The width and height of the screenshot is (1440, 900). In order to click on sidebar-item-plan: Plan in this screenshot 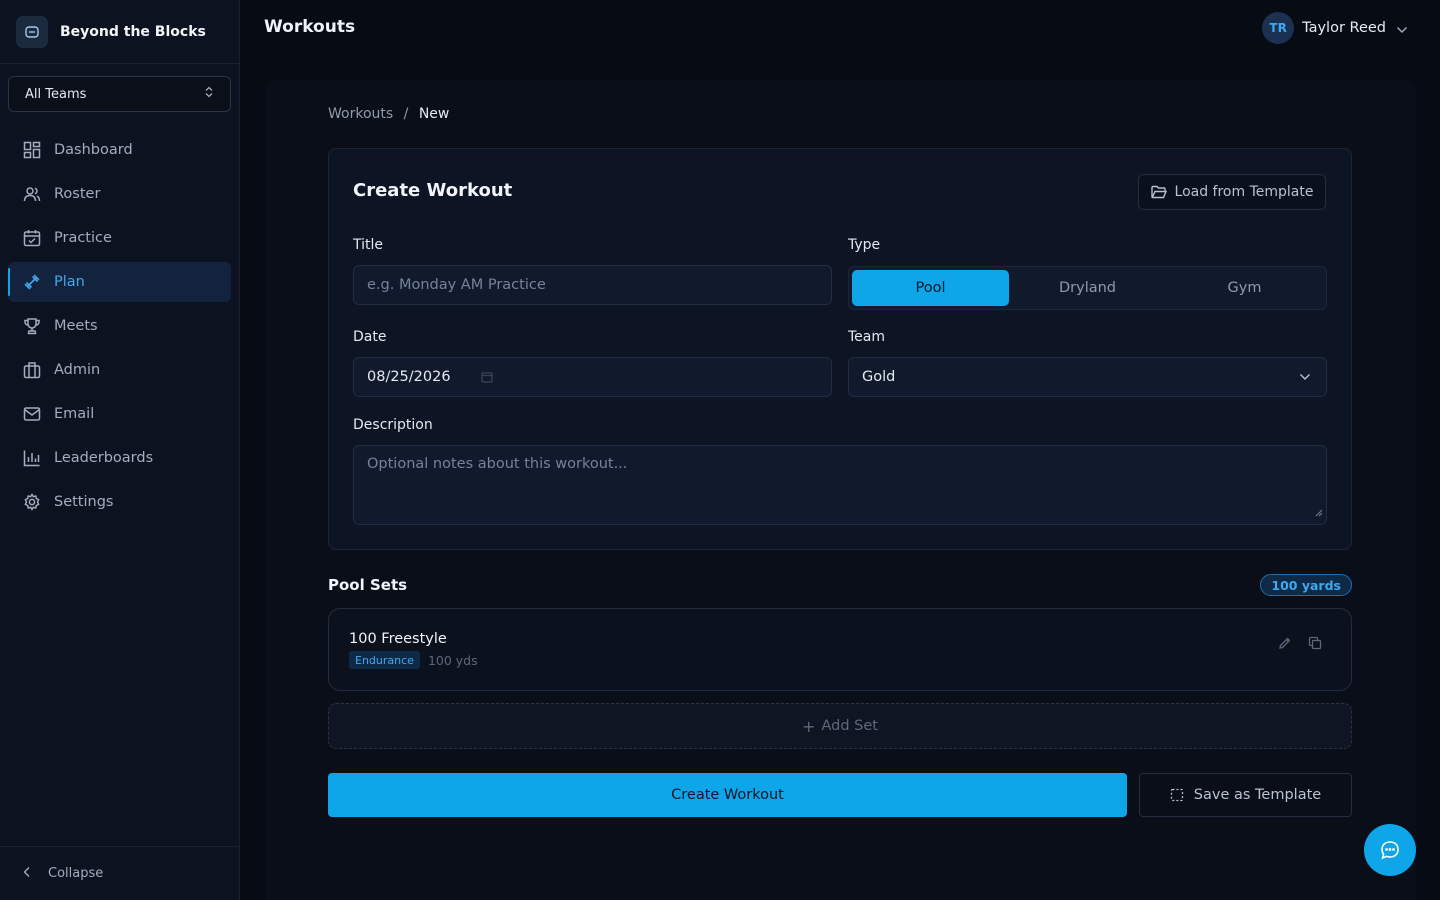, I will do `click(119, 282)`.